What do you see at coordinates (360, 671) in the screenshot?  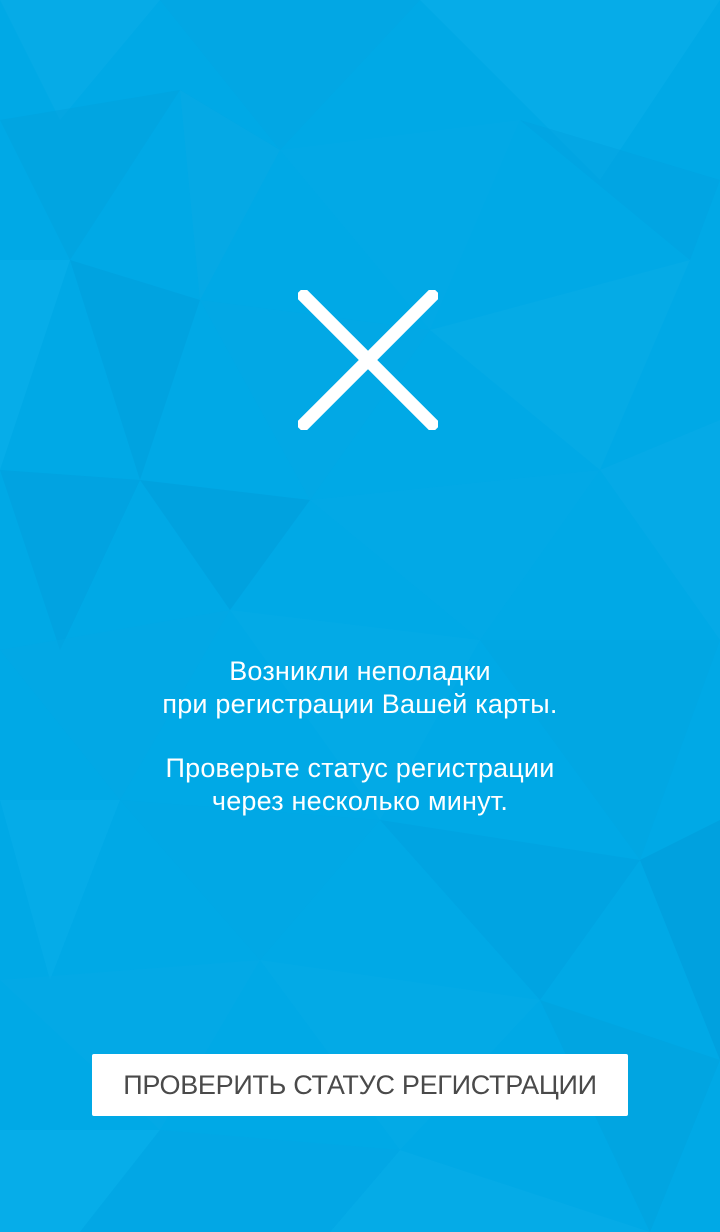 I see `error-message-line-1: Возникли неполадки` at bounding box center [360, 671].